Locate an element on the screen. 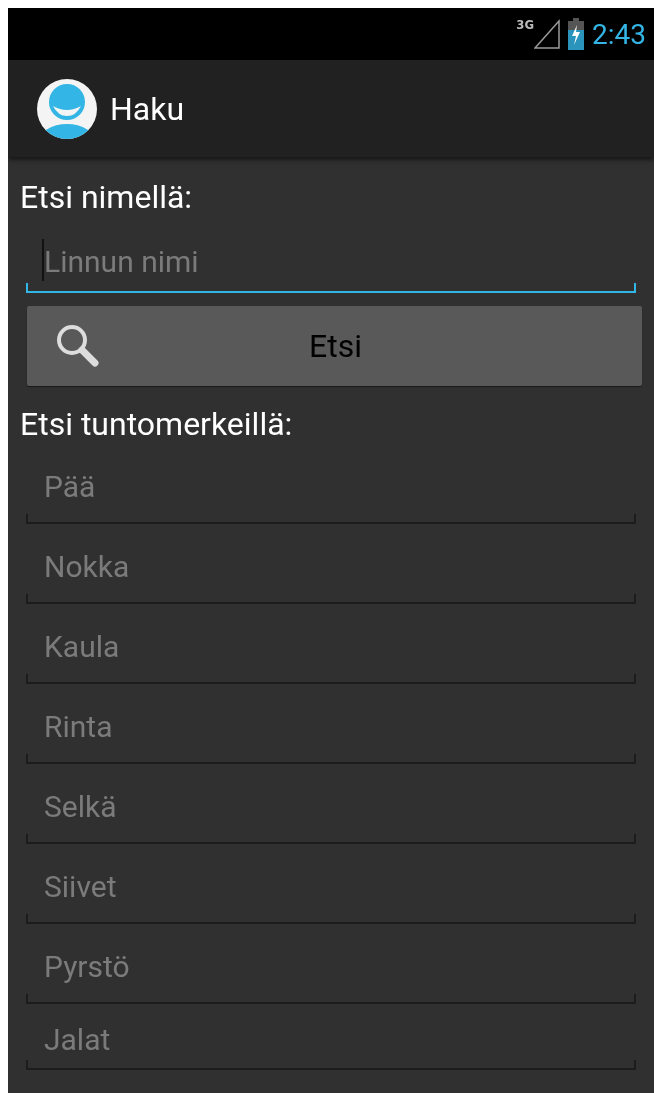 This screenshot has width=654, height=1093. section-label: Etsi tuntomerkeillä: is located at coordinates (156, 424).